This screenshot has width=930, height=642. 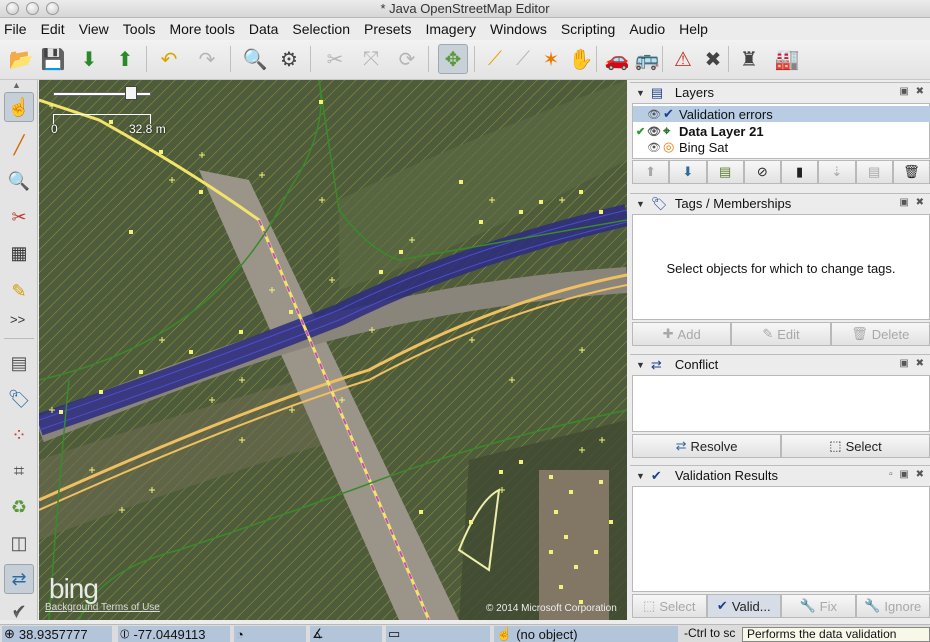 I want to click on extrude-icon: ⟋, so click(x=523, y=59).